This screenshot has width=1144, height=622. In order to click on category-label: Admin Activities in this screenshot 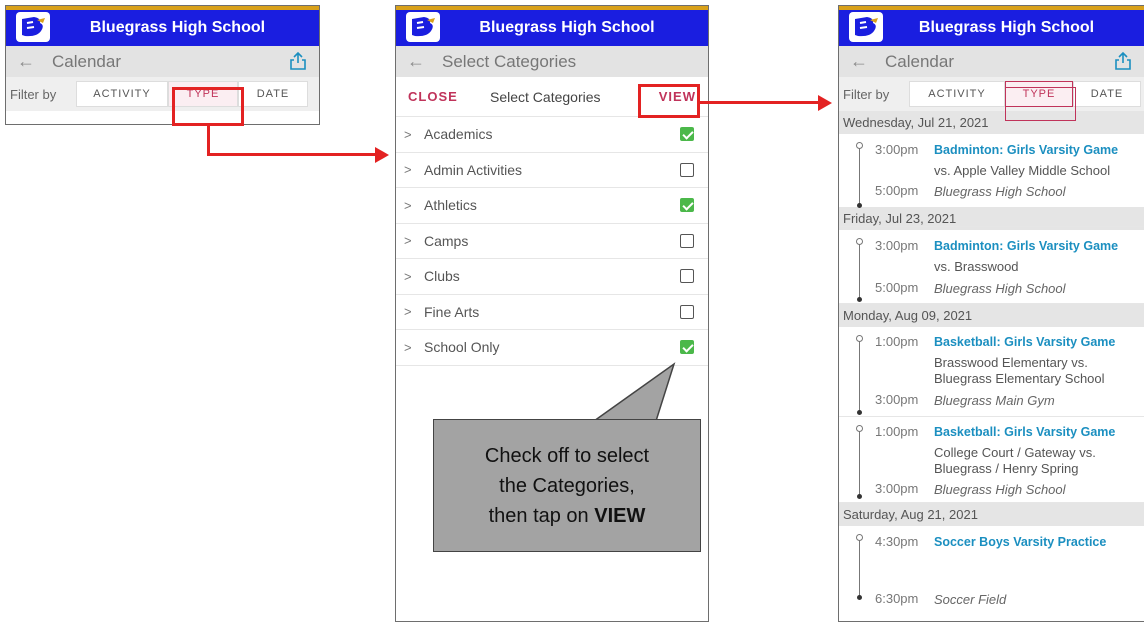, I will do `click(473, 169)`.